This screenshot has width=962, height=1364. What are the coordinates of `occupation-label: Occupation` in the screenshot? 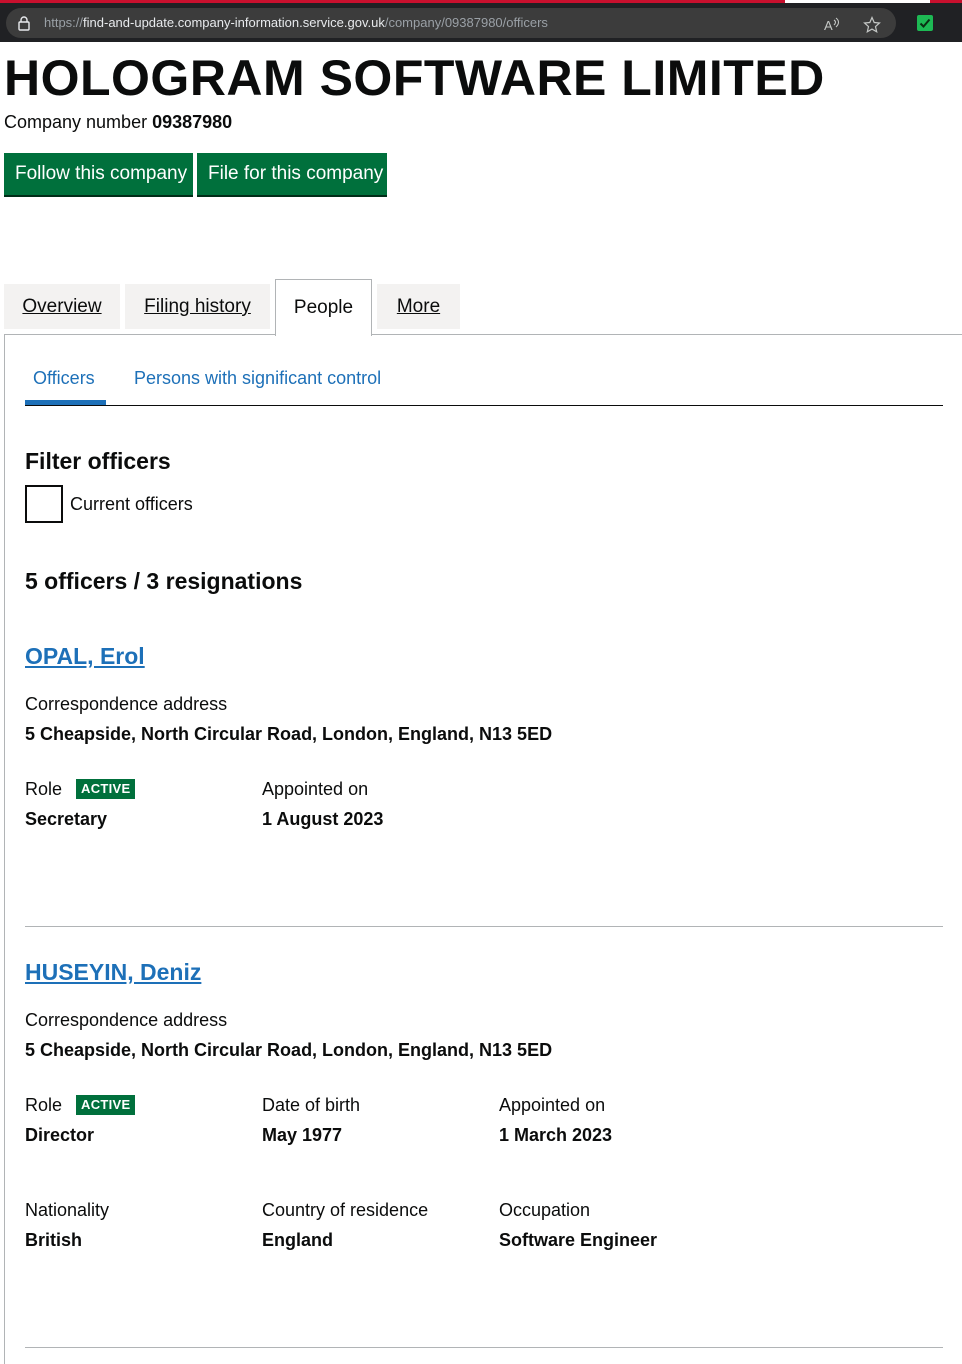 It's located at (545, 1210).